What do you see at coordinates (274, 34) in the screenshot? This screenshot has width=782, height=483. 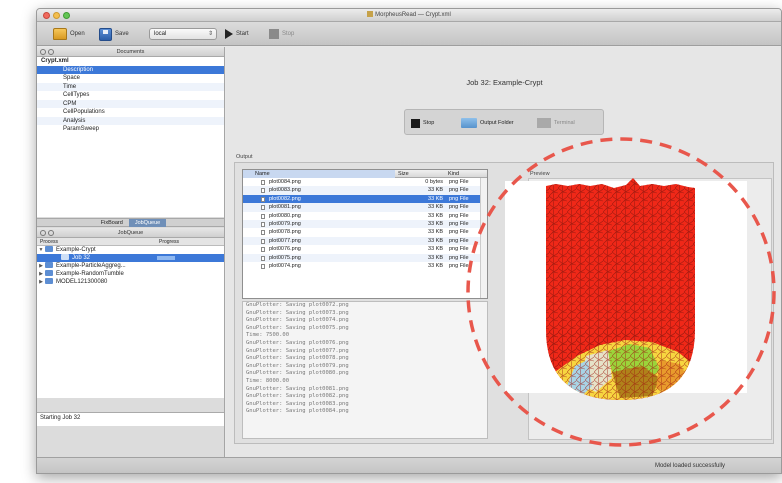 I see `stop-icon` at bounding box center [274, 34].